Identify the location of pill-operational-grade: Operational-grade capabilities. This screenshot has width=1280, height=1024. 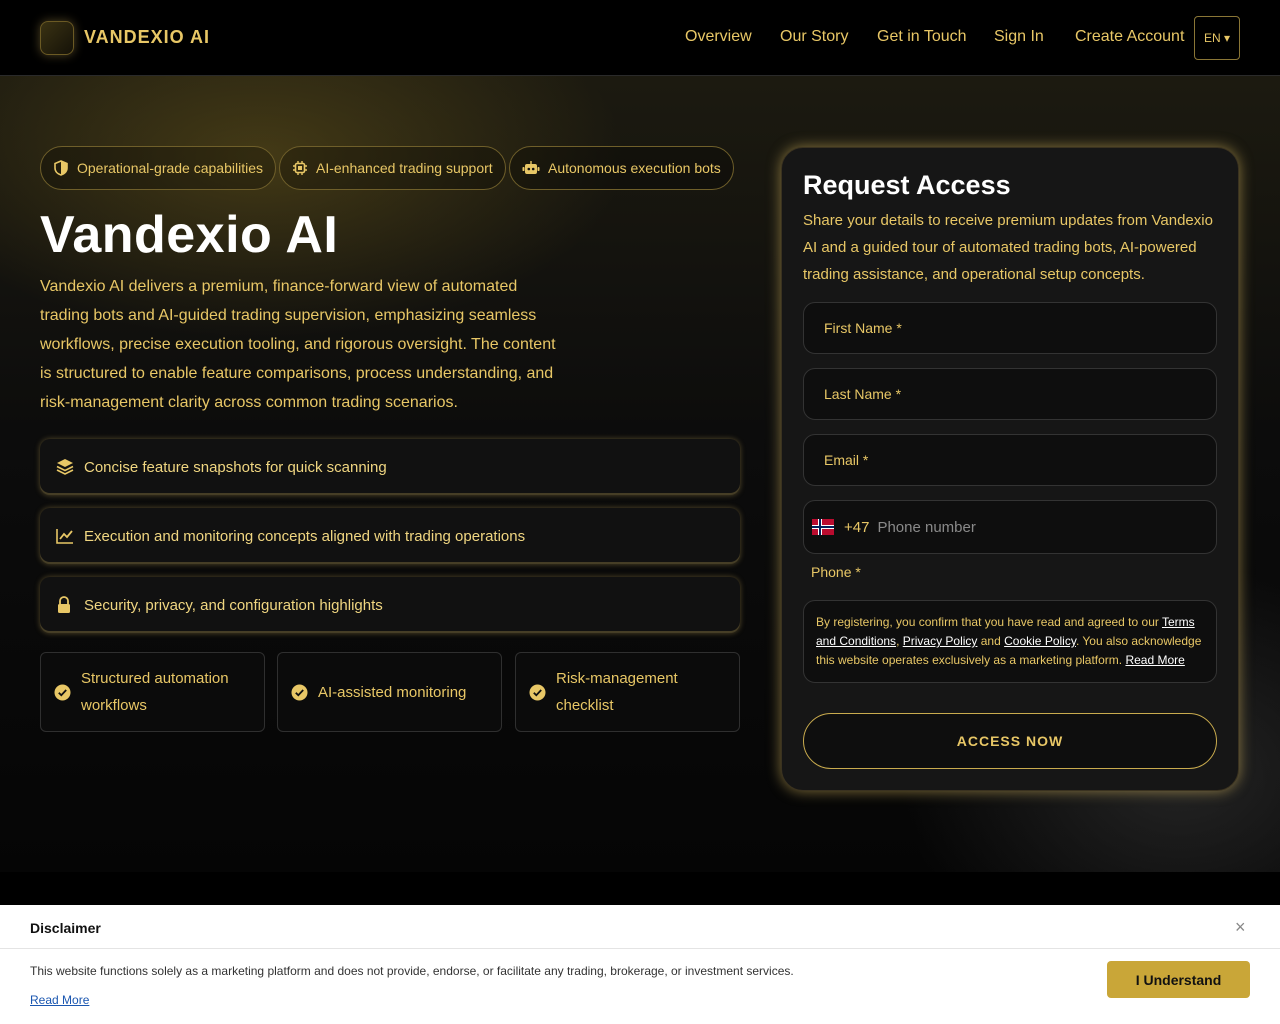
(158, 168).